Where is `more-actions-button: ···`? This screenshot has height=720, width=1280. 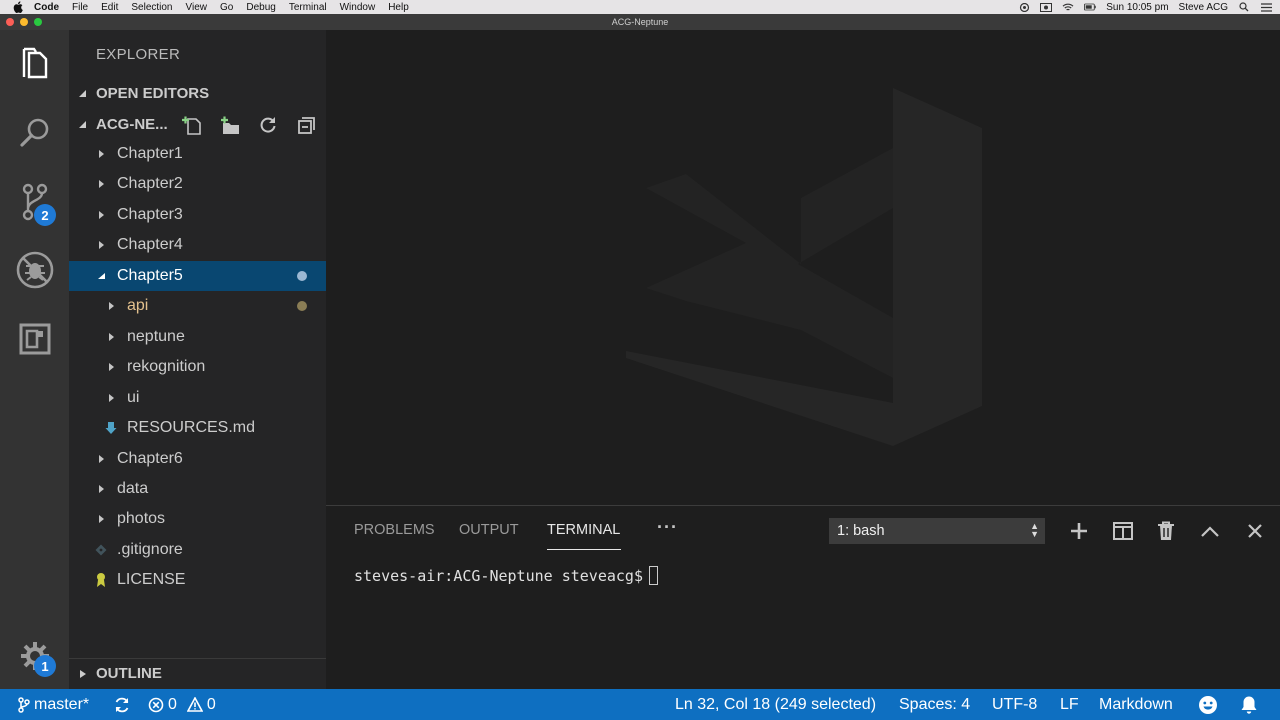
more-actions-button: ··· is located at coordinates (667, 527).